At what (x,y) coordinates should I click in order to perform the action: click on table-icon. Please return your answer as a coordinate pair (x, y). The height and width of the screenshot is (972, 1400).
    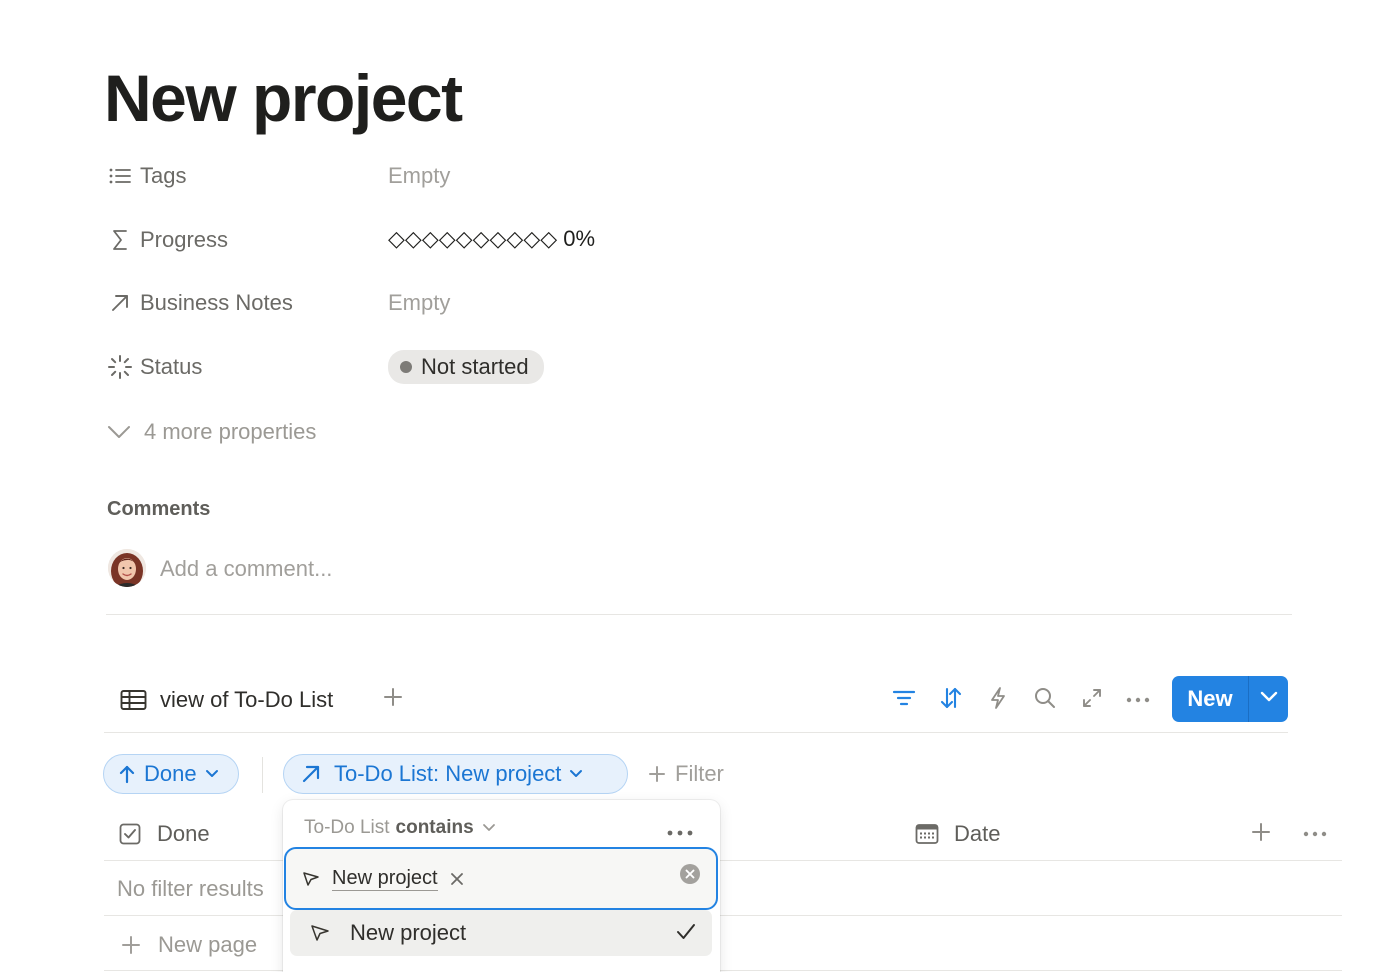
    Looking at the image, I should click on (133, 700).